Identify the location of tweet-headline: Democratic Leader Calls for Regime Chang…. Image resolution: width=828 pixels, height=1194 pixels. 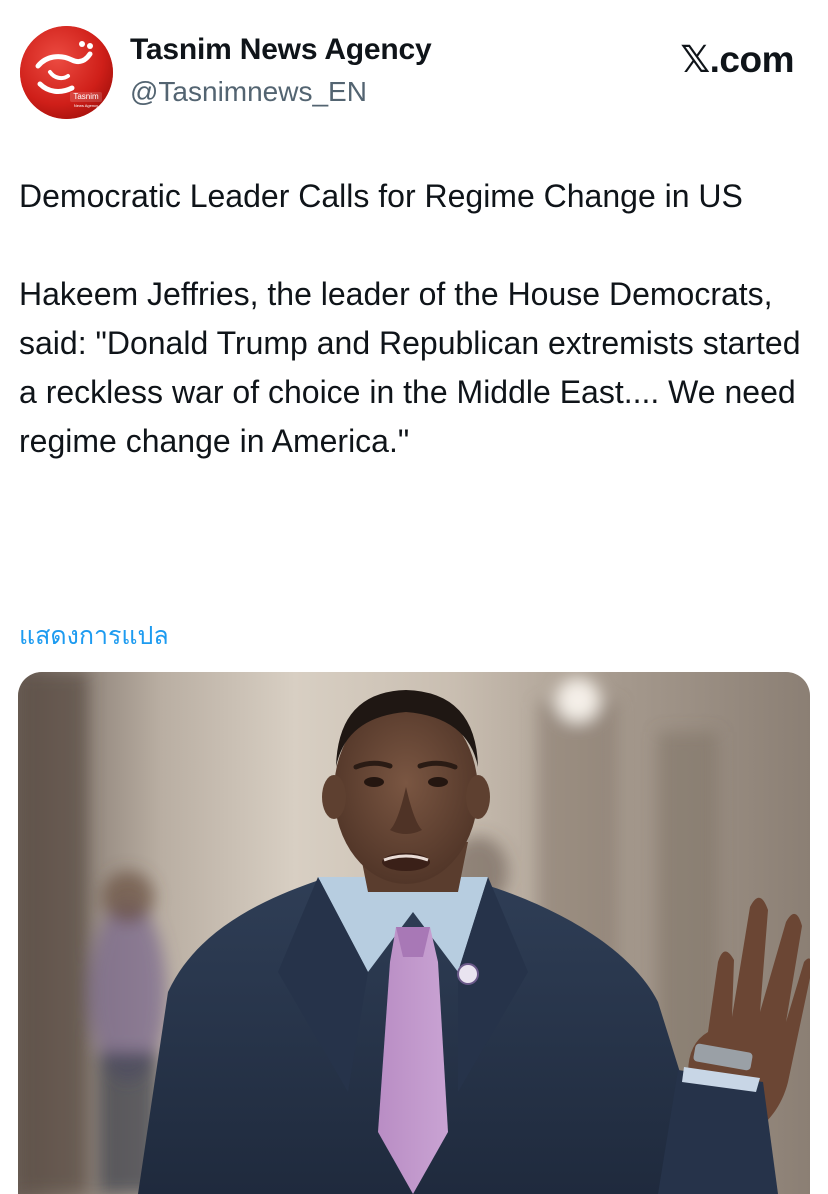
(381, 196).